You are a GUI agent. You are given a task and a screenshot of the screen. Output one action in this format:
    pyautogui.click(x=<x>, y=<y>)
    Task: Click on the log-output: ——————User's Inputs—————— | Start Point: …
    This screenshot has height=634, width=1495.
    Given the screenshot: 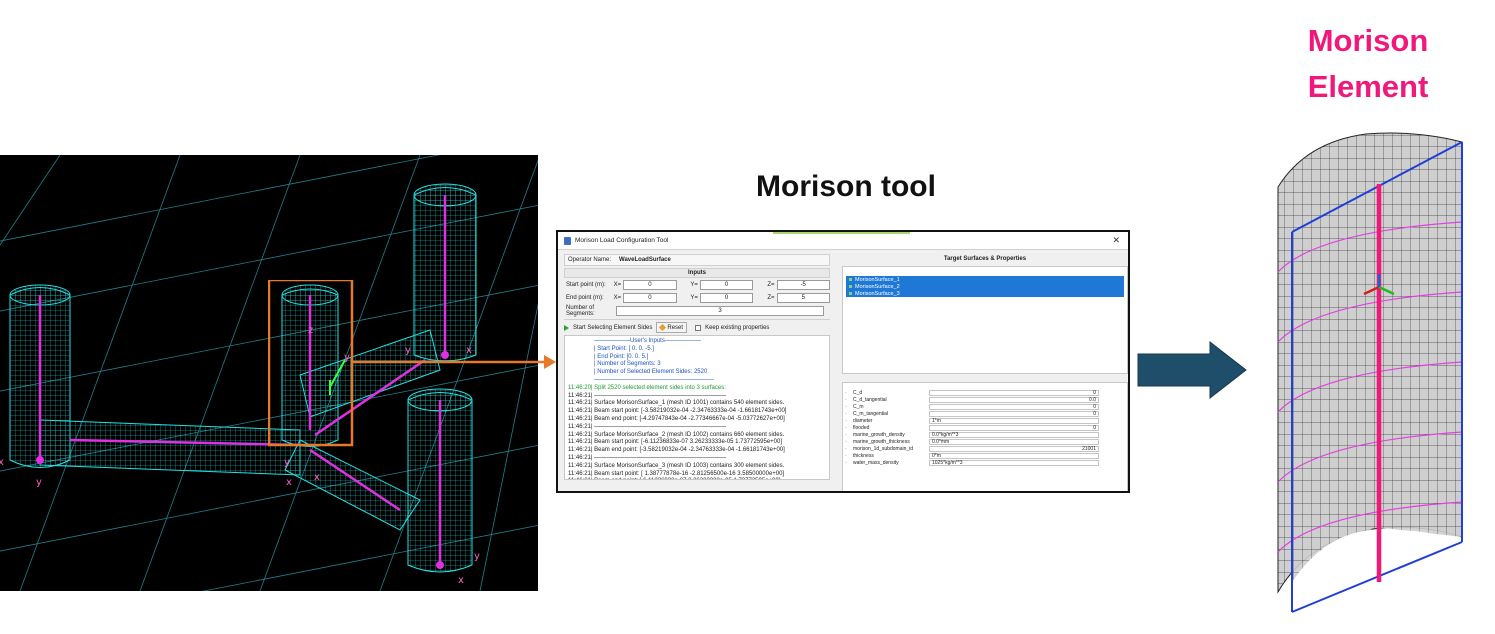 What is the action you would take?
    pyautogui.click(x=697, y=407)
    